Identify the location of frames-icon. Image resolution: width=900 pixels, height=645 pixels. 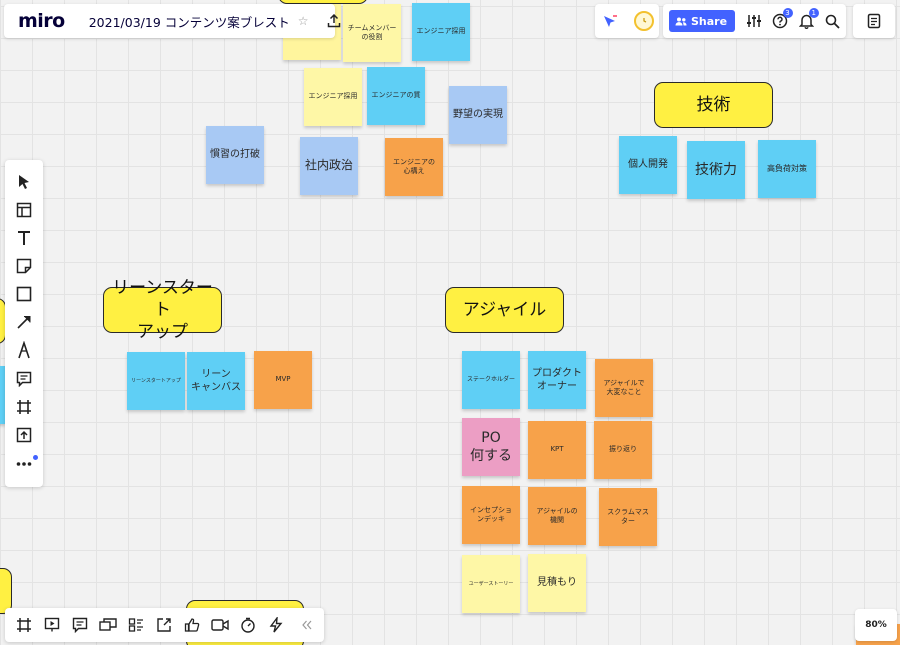
(24, 625).